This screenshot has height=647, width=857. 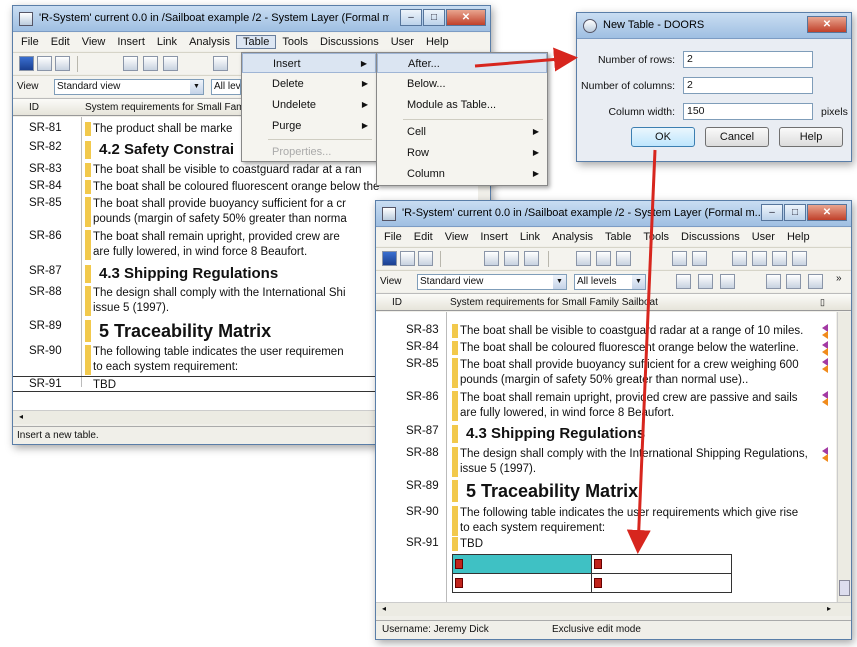 I want to click on columns-icon, so click(x=773, y=281).